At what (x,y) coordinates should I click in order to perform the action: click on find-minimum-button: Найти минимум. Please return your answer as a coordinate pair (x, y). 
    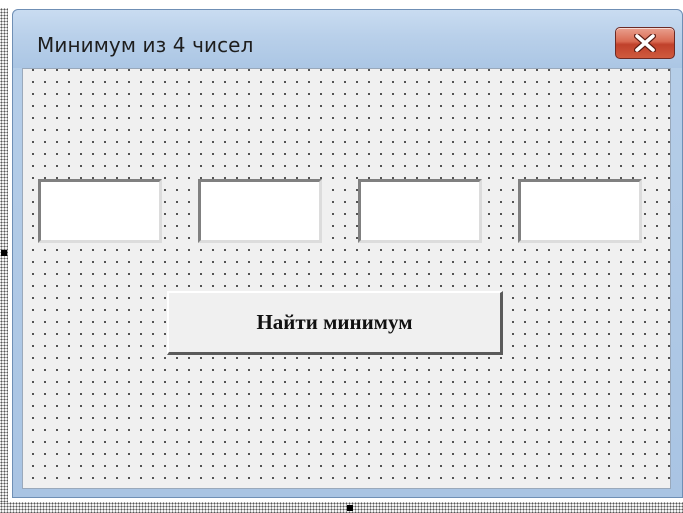
    Looking at the image, I should click on (335, 323).